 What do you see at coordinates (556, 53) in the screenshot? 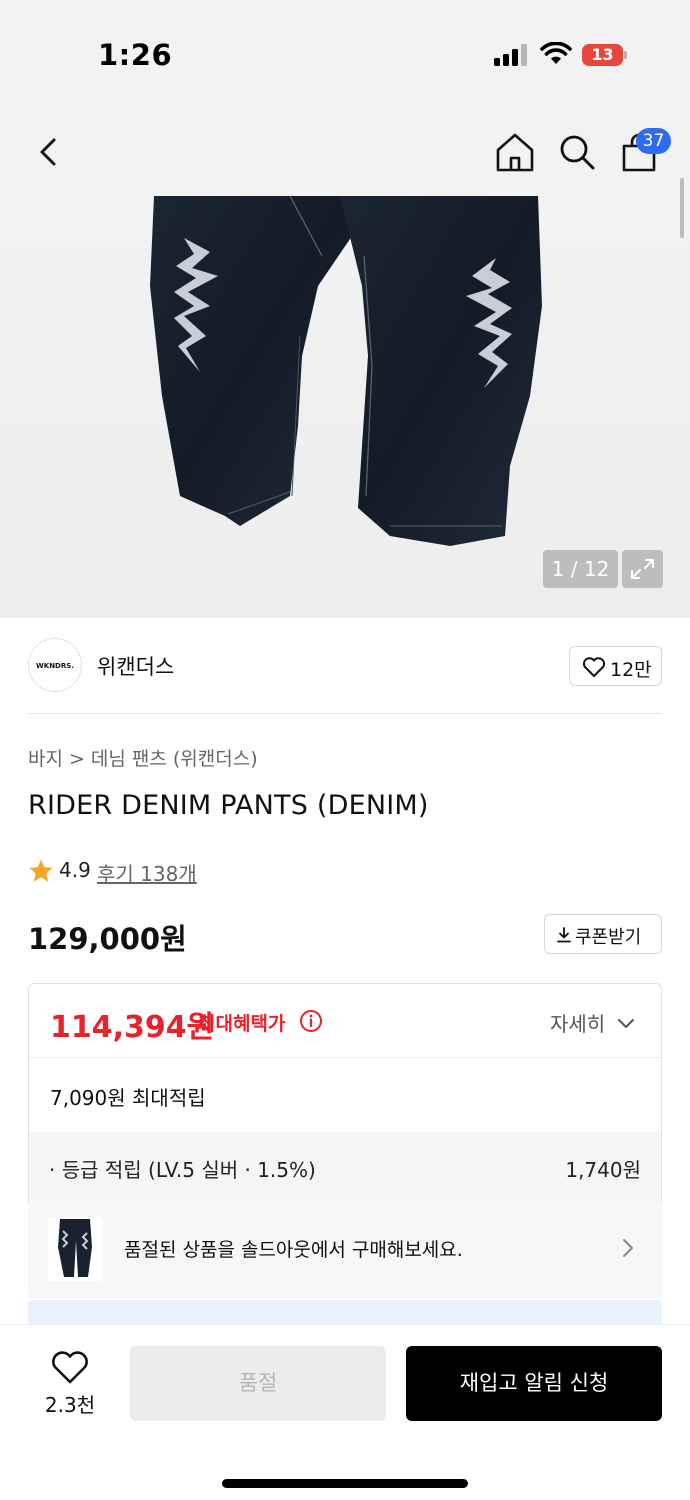
I see `wifi-icon` at bounding box center [556, 53].